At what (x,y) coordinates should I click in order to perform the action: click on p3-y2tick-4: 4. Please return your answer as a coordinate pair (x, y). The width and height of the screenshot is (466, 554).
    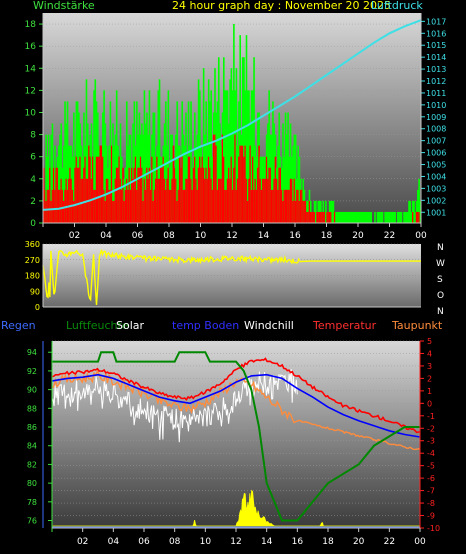
    Looking at the image, I should click on (429, 353).